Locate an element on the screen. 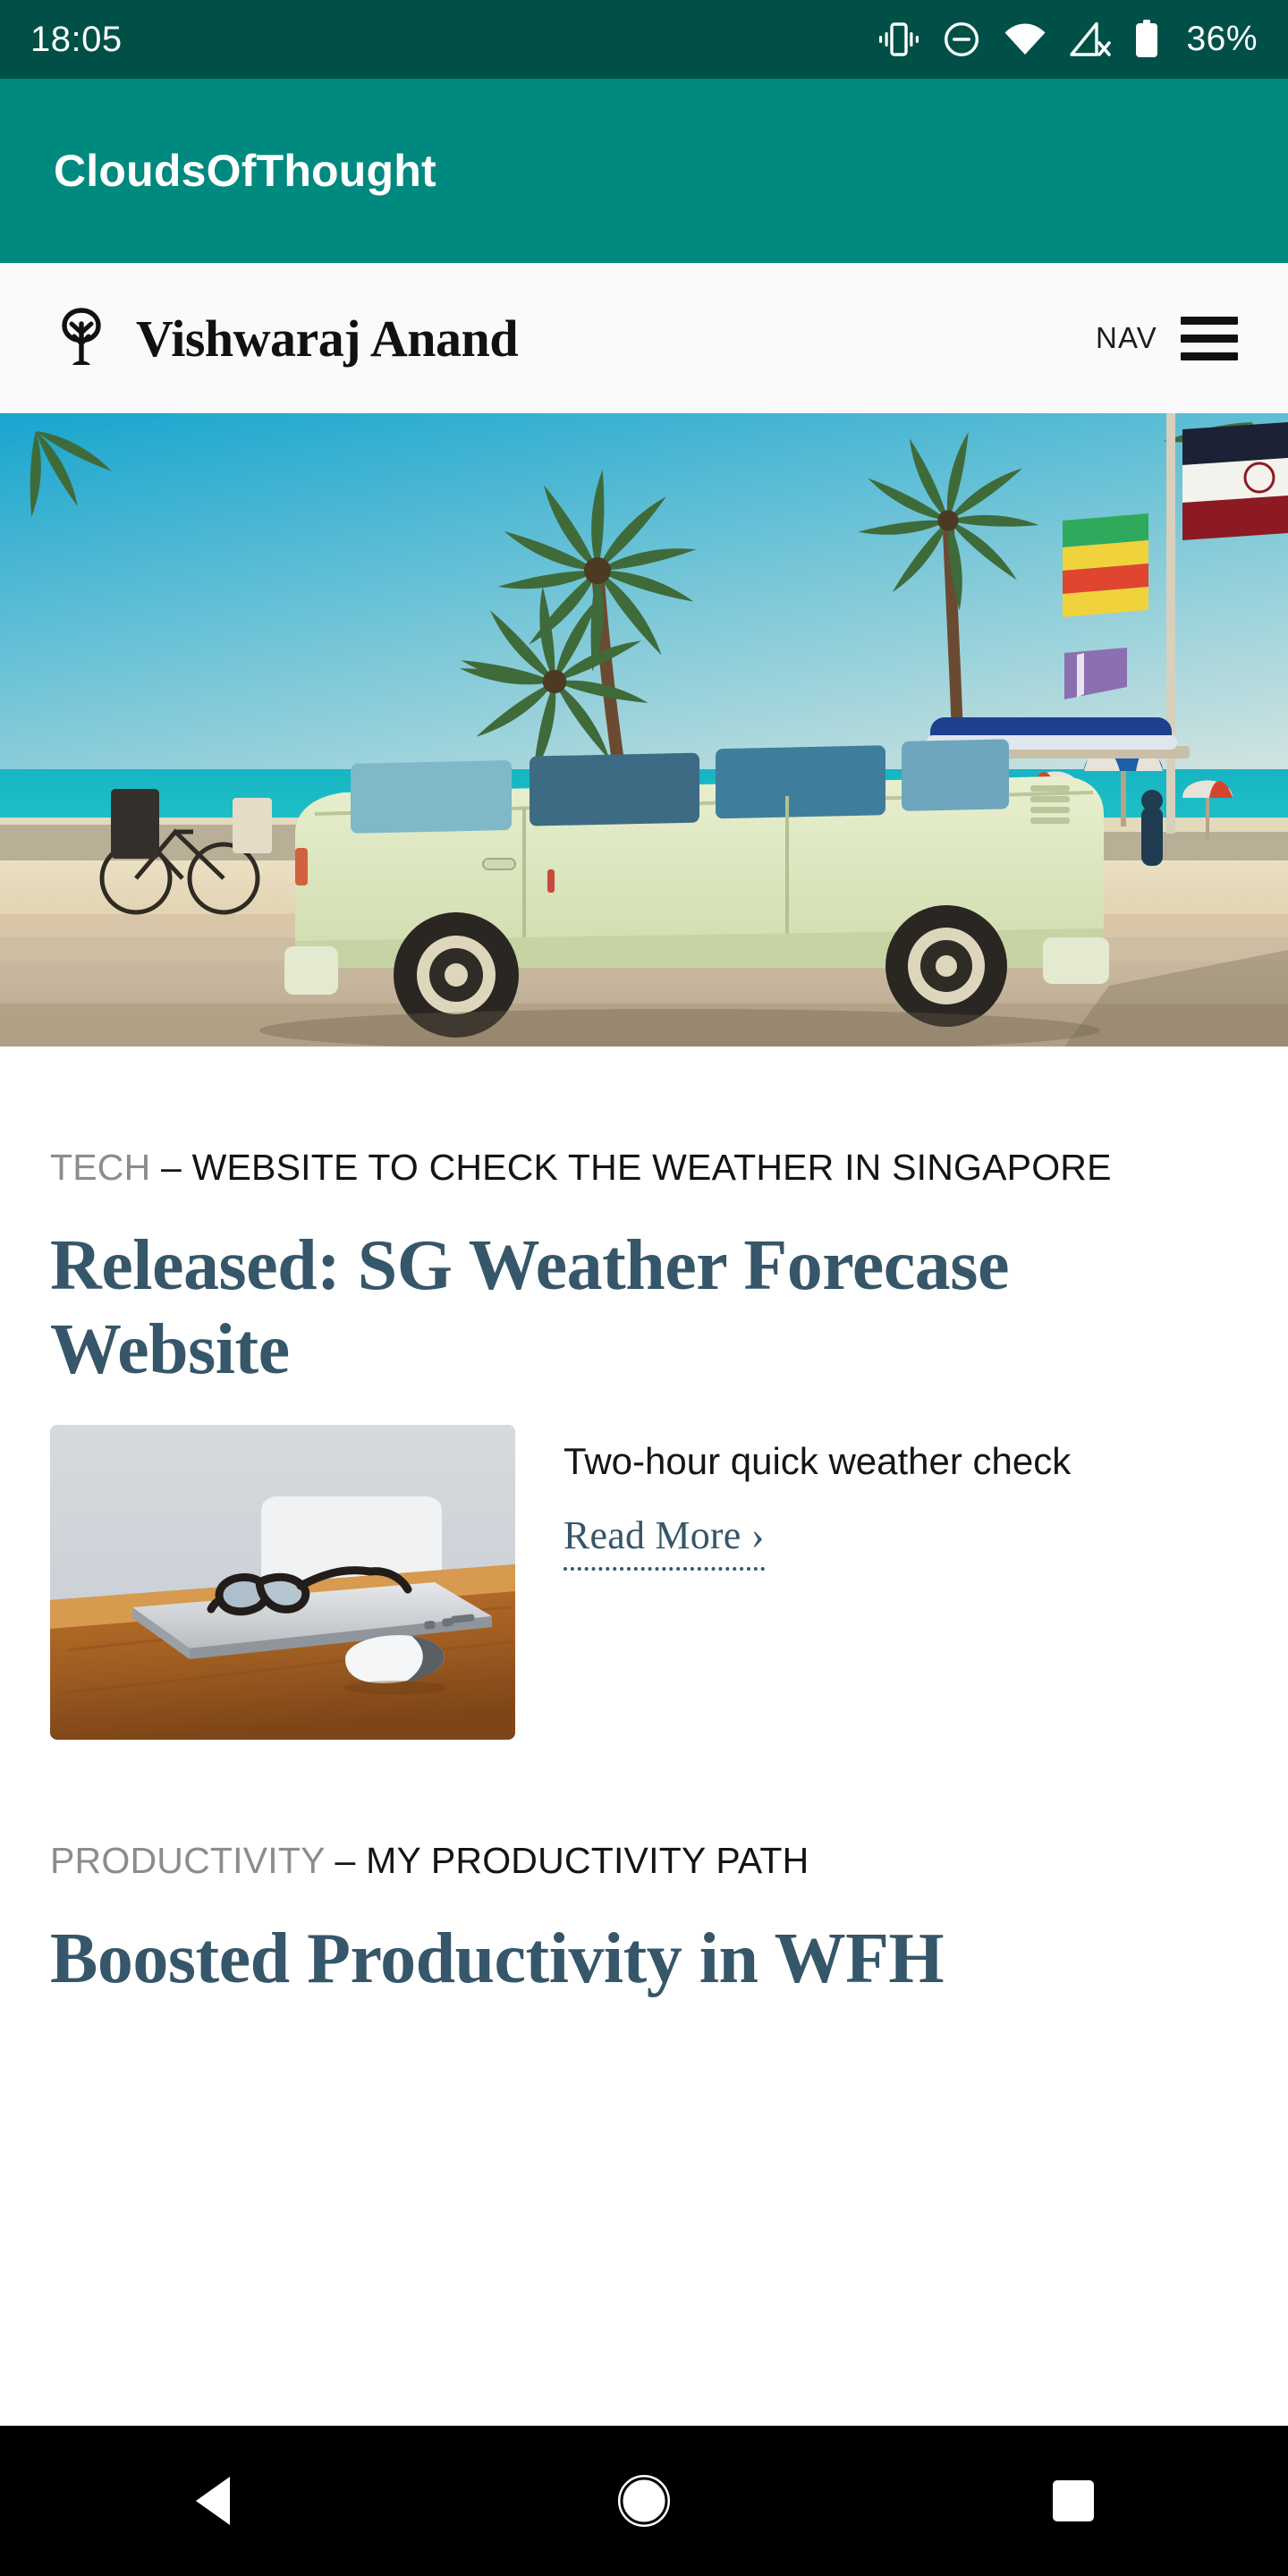 The height and width of the screenshot is (2576, 1288). post-title: Released: SG Weather Forecase Website is located at coordinates (644, 1308).